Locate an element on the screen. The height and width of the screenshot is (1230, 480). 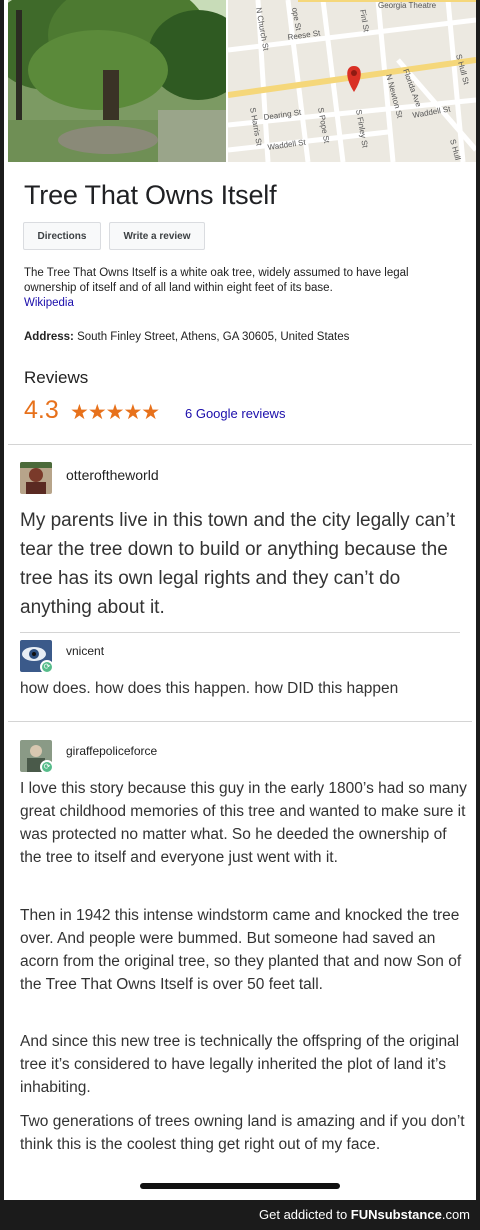
address-label: Address: is located at coordinates (49, 337).